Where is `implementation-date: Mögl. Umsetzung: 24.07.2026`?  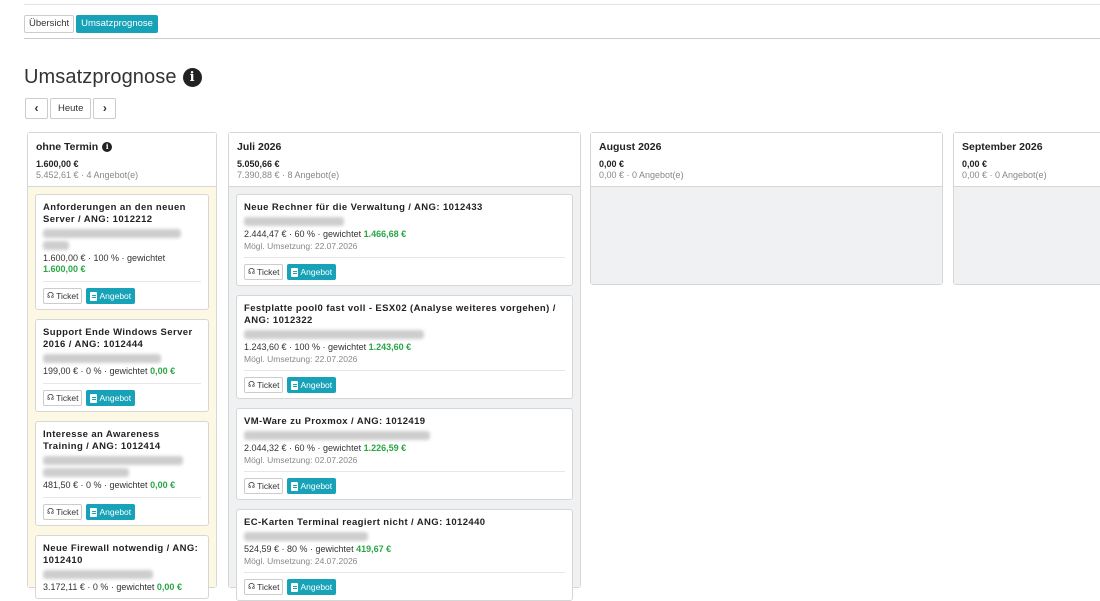
implementation-date: Mögl. Umsetzung: 24.07.2026 is located at coordinates (301, 561).